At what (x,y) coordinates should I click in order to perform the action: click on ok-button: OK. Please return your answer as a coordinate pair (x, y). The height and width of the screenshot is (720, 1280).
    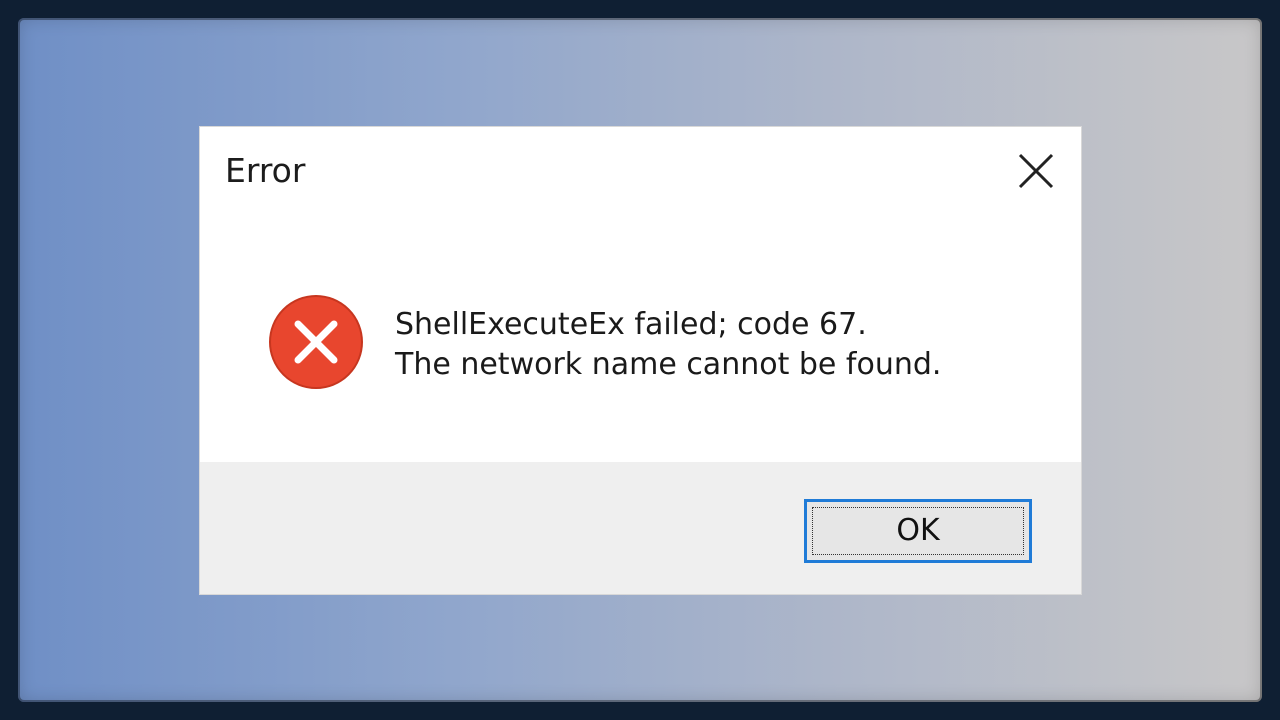
    Looking at the image, I should click on (918, 531).